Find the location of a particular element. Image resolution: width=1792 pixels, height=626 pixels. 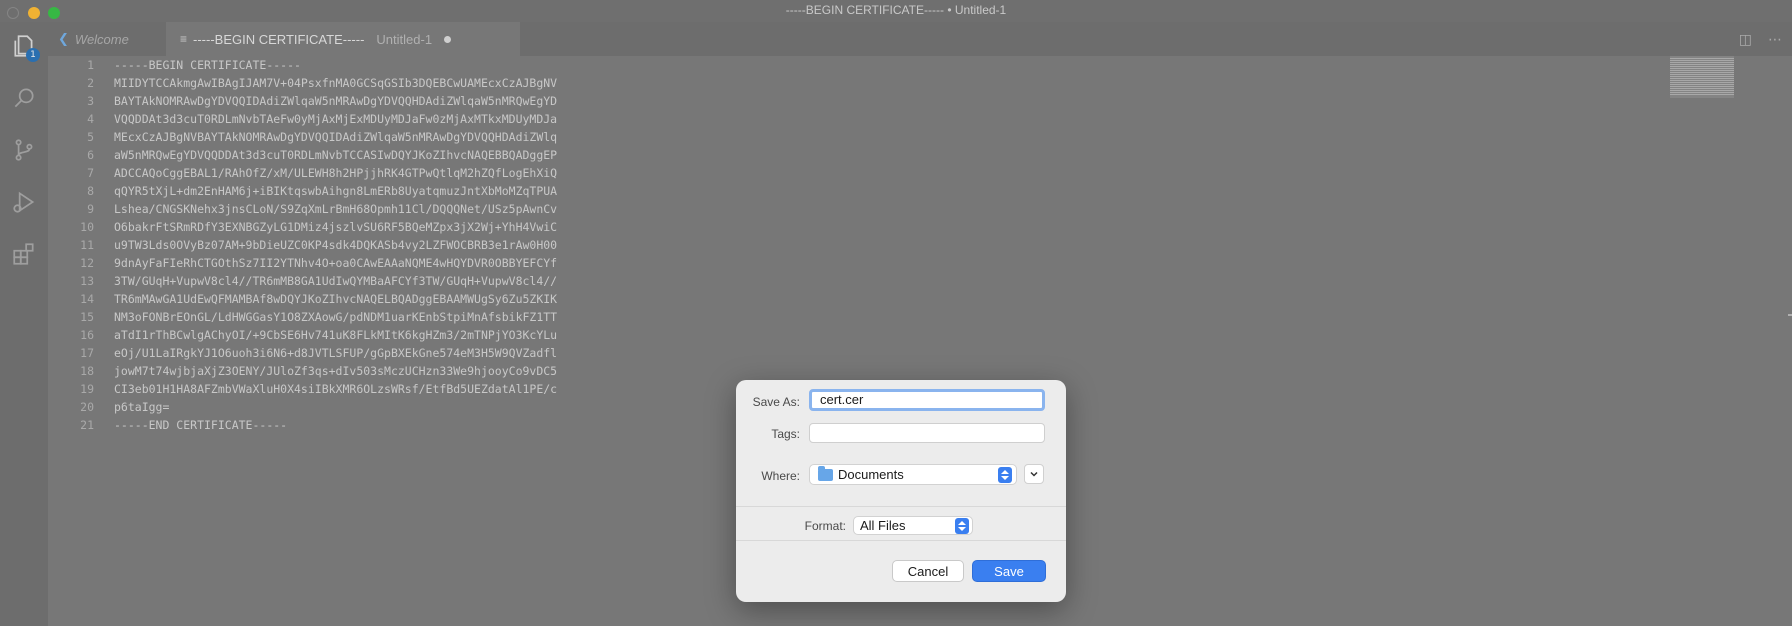

format-stepper-icon is located at coordinates (962, 526).